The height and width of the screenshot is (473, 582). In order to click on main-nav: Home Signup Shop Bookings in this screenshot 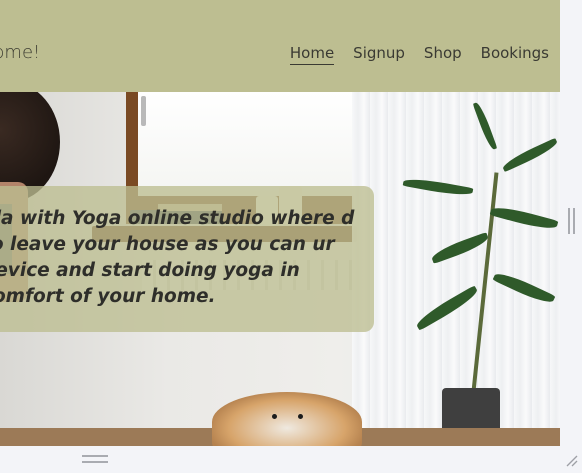, I will do `click(419, 54)`.